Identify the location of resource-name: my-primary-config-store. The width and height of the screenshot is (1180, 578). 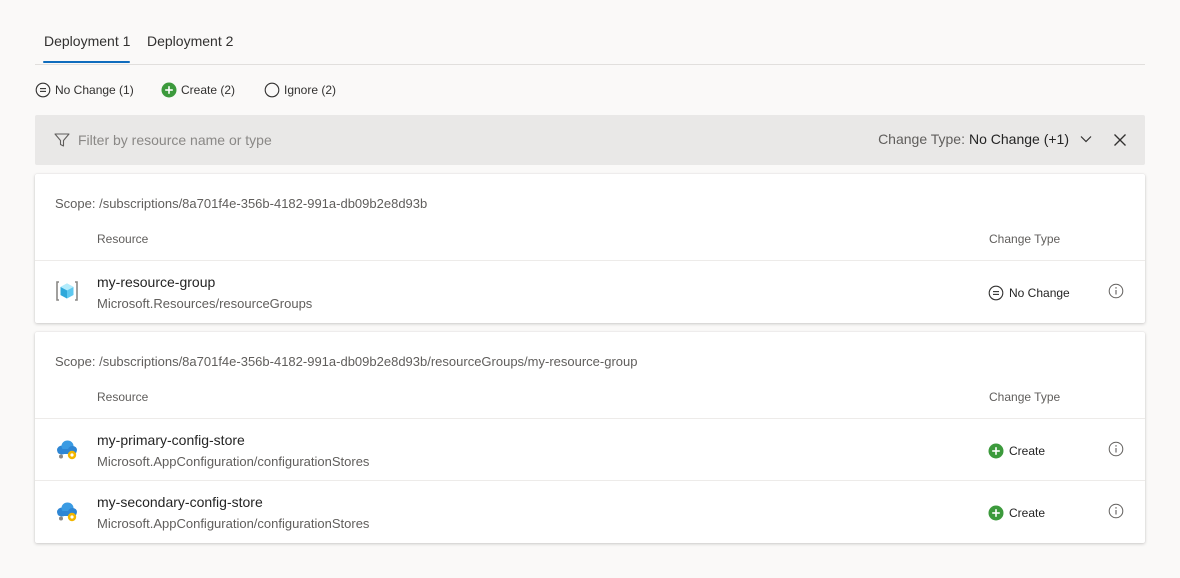
(171, 440).